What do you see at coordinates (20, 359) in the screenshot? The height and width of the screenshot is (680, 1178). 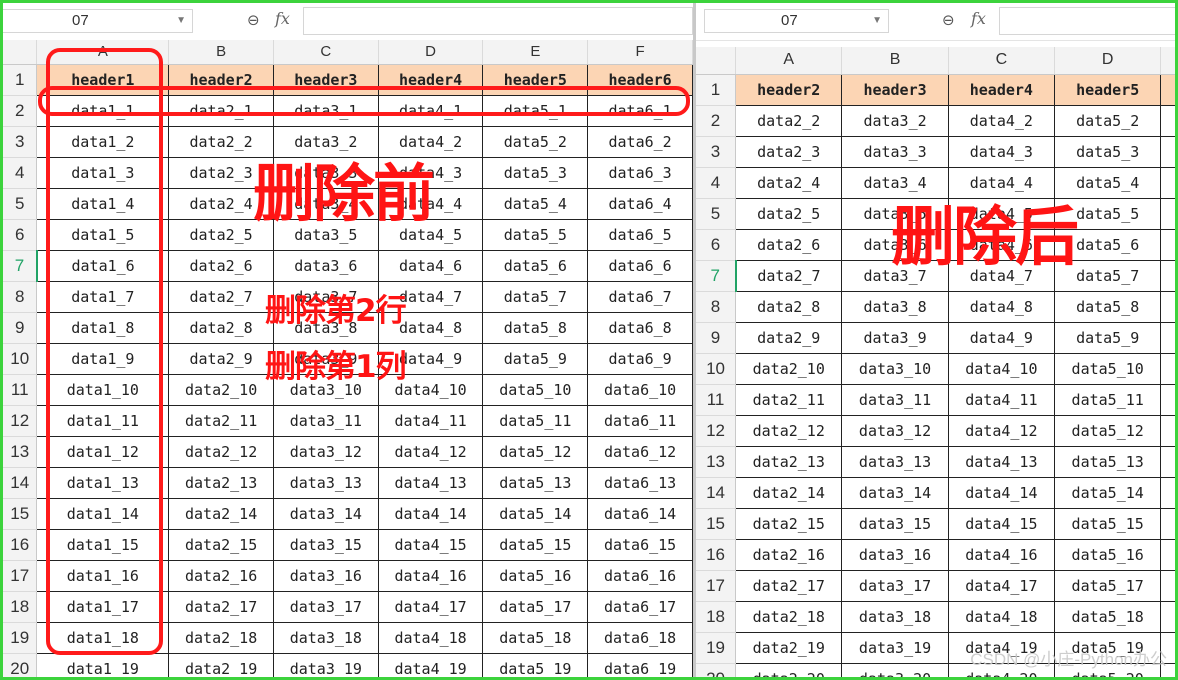 I see `row-header: 10` at bounding box center [20, 359].